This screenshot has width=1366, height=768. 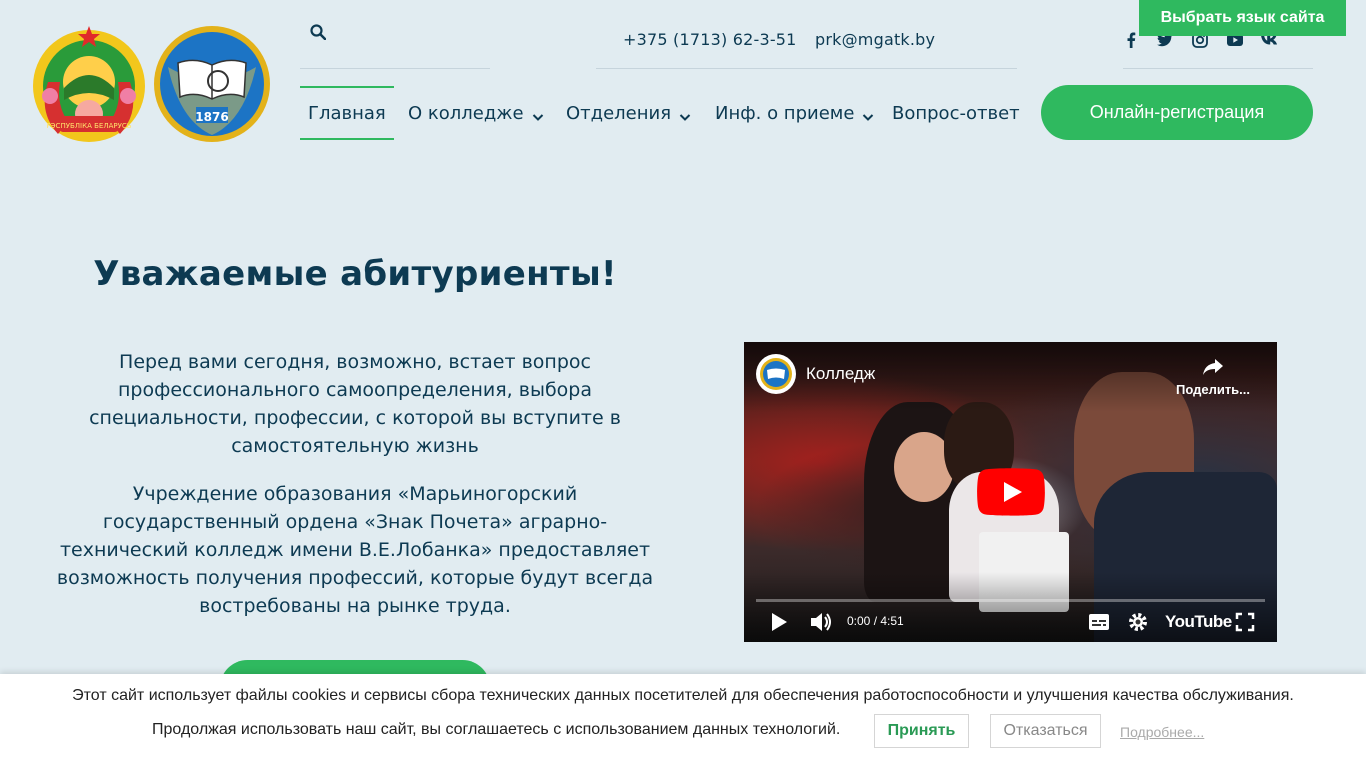 What do you see at coordinates (1198, 622) in the screenshot?
I see `youtube-logo: YouTube` at bounding box center [1198, 622].